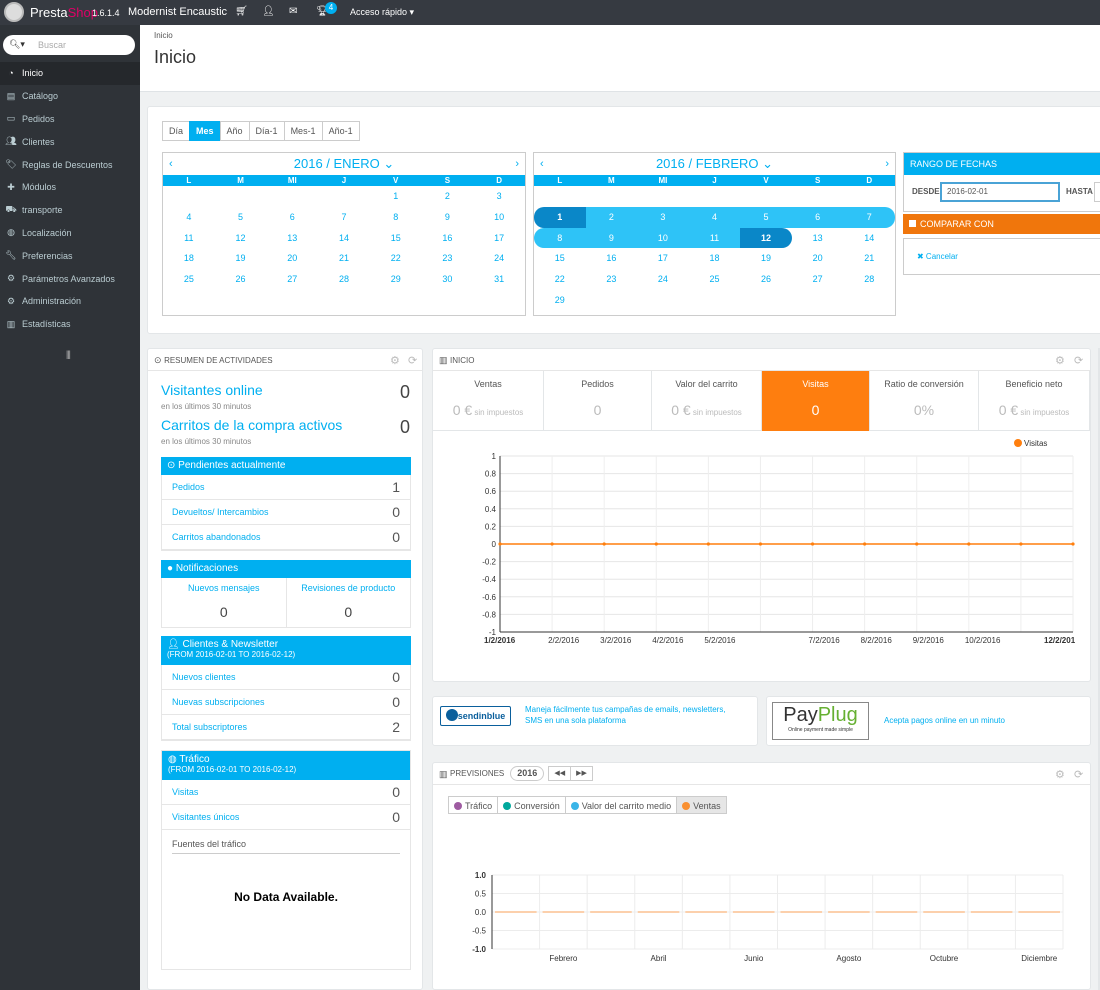  I want to click on calendar-january-title: 2016 / ENERO ⌄, so click(344, 164).